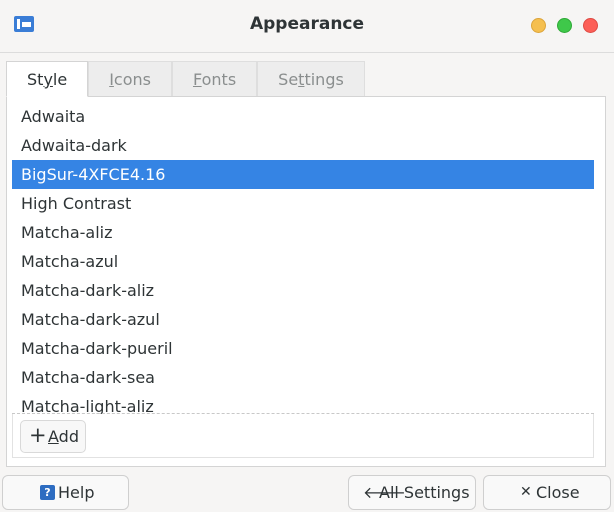 The width and height of the screenshot is (614, 512). I want to click on theme-list-item: Matcha-aliz, so click(303, 232).